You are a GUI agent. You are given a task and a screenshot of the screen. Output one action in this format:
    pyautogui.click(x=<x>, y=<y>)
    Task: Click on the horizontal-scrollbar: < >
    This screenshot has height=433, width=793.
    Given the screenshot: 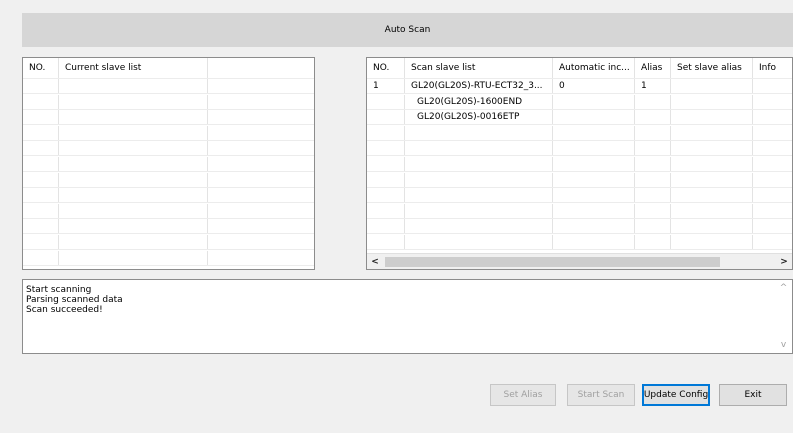 What is the action you would take?
    pyautogui.click(x=579, y=261)
    